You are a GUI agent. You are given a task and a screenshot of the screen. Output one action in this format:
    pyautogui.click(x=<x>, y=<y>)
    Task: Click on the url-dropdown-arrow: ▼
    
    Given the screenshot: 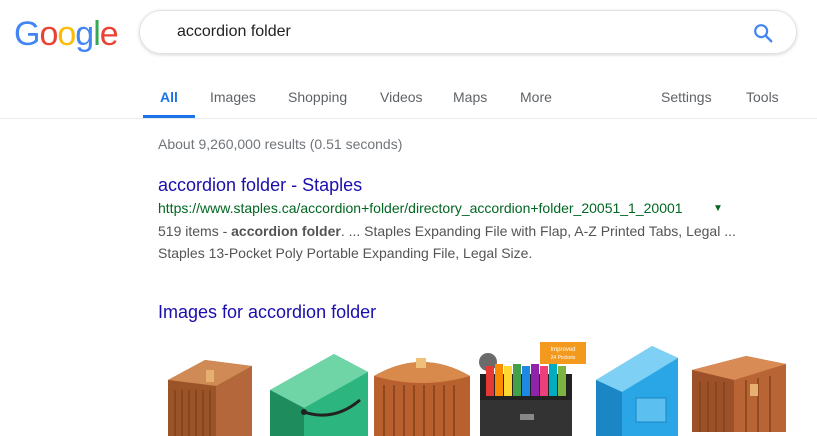 What is the action you would take?
    pyautogui.click(x=718, y=208)
    